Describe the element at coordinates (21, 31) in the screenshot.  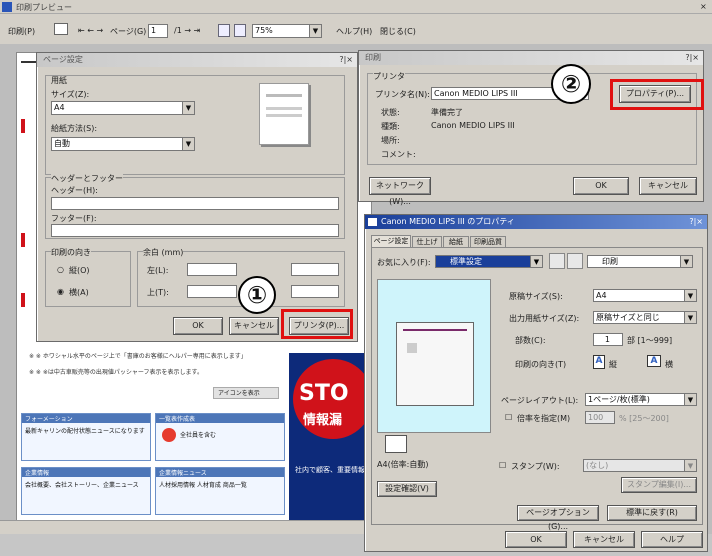
I see `print-button: 印刷(P)` at that location.